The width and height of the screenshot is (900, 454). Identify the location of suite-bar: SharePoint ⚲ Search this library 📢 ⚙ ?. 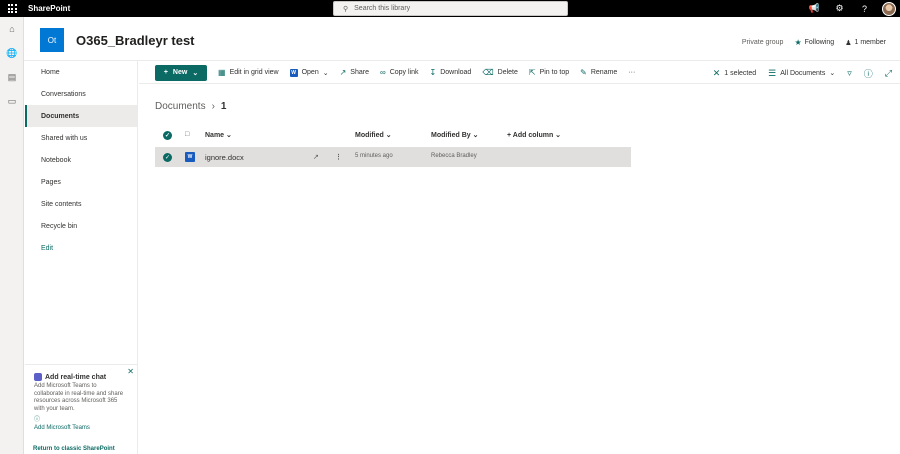
(450, 8).